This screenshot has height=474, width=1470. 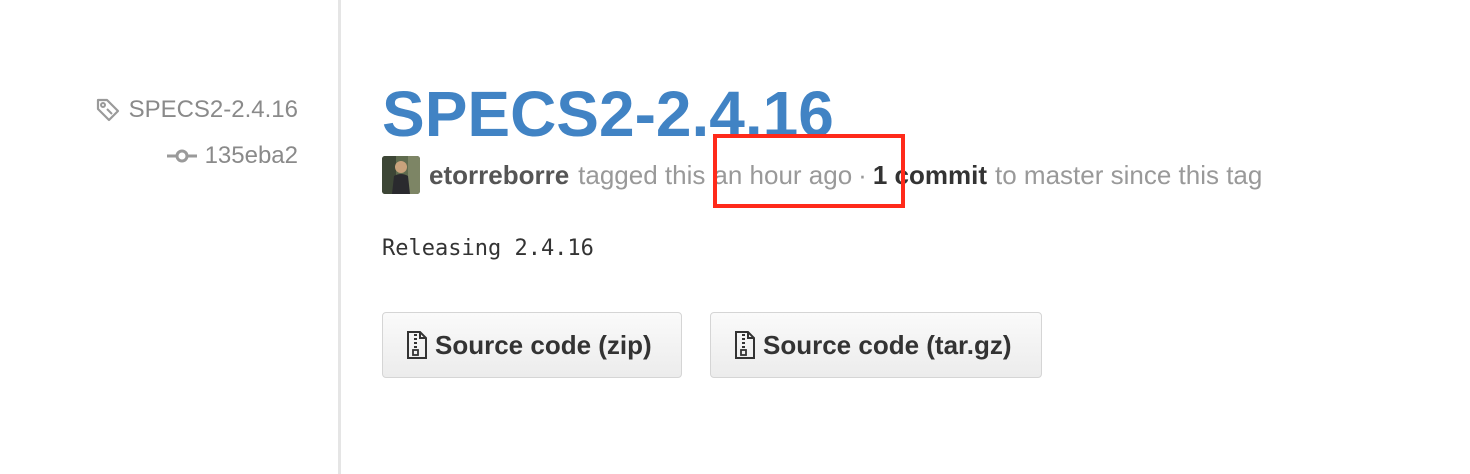 I want to click on download-zip-button: Source code (zip), so click(x=532, y=345).